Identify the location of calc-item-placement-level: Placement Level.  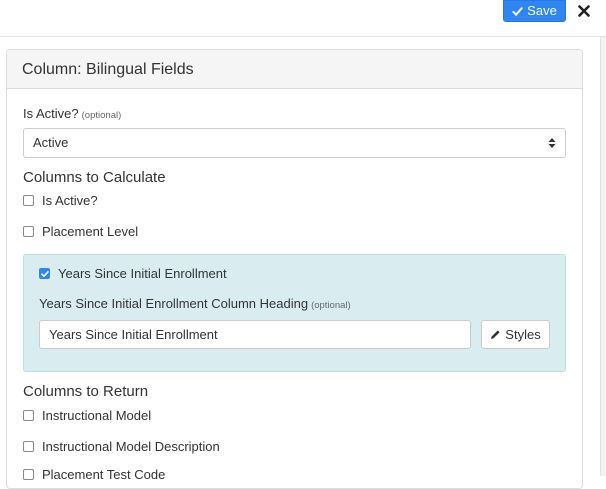
(80, 231).